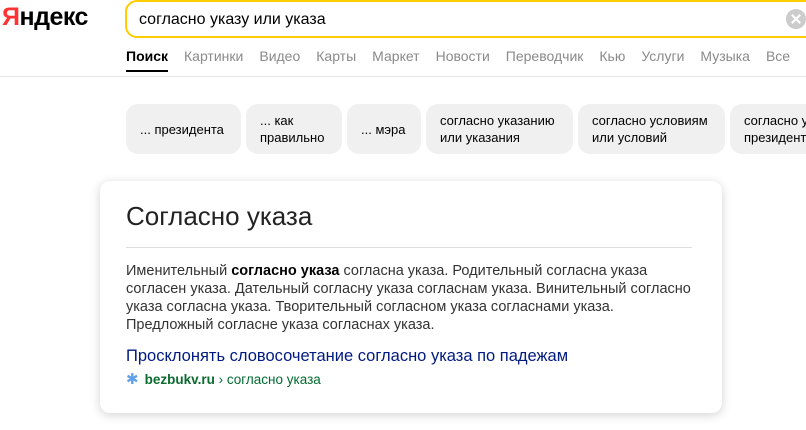 The width and height of the screenshot is (806, 430). I want to click on search-box, so click(465, 19).